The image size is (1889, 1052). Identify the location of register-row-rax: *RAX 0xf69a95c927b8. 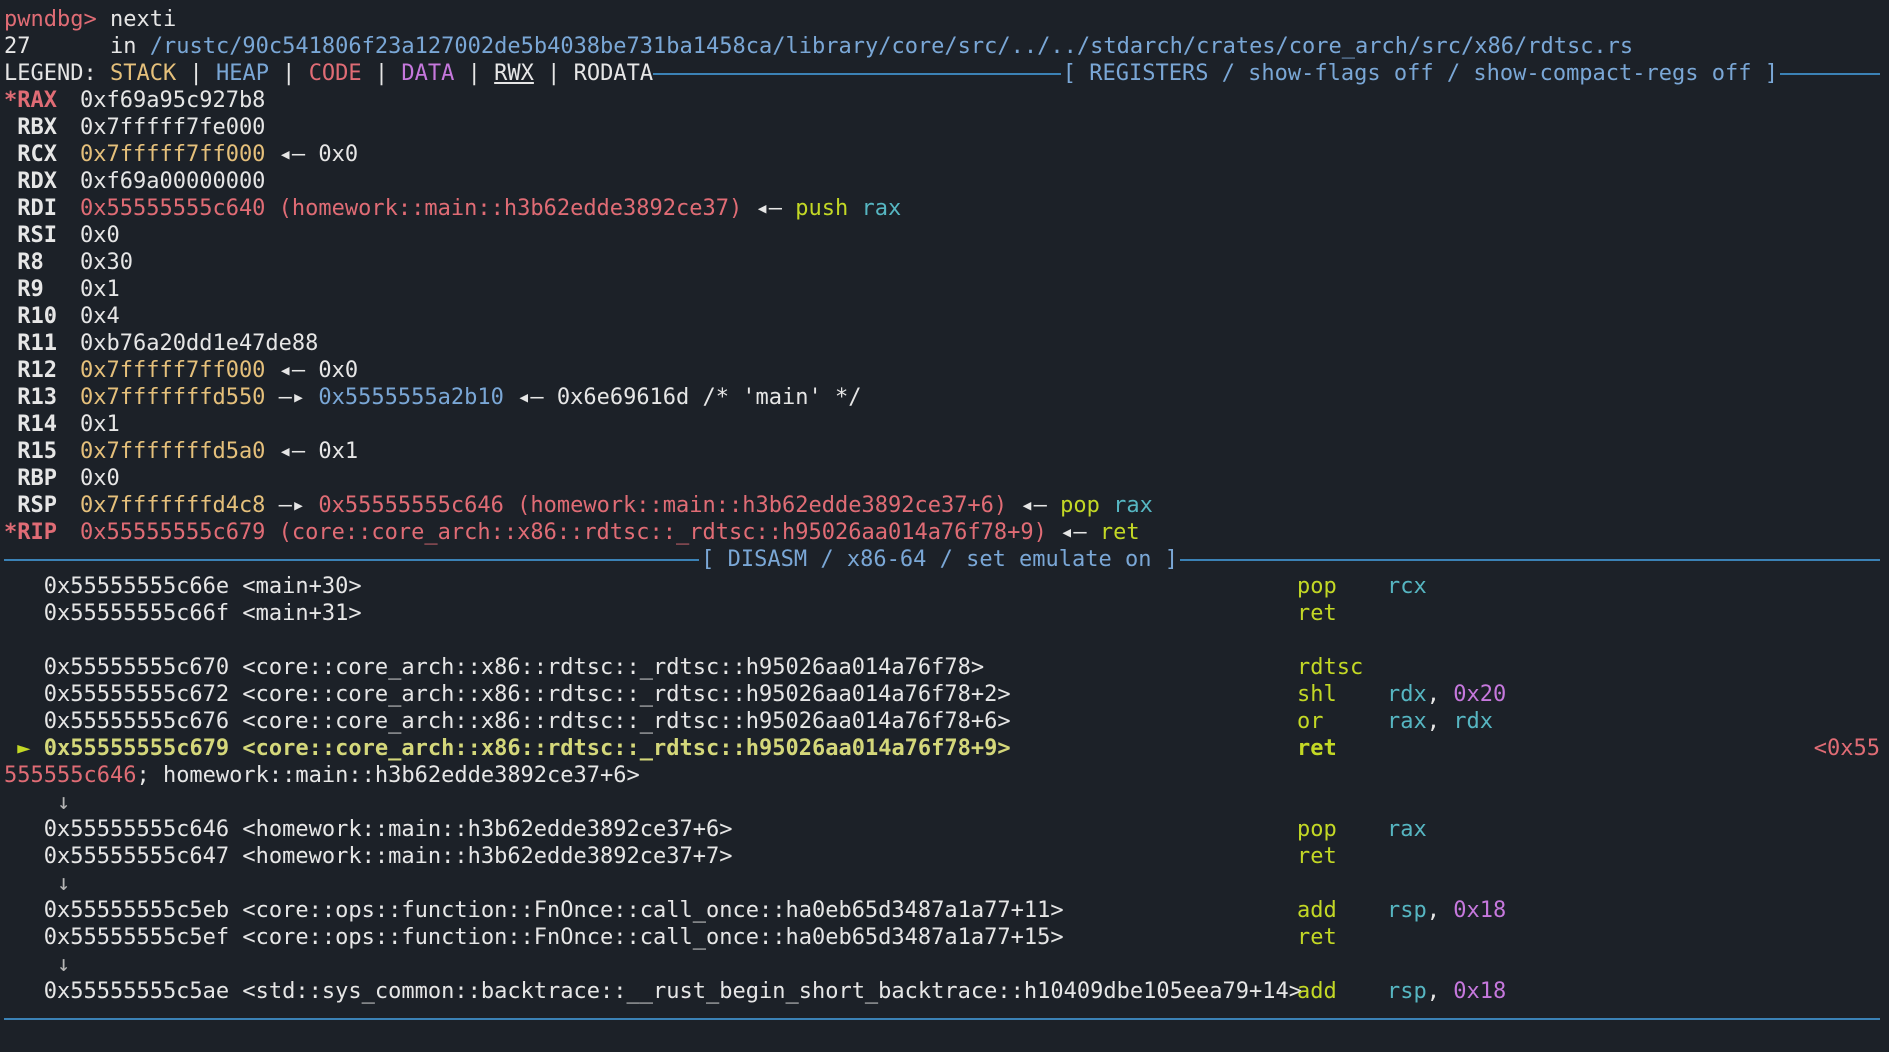
(135, 100).